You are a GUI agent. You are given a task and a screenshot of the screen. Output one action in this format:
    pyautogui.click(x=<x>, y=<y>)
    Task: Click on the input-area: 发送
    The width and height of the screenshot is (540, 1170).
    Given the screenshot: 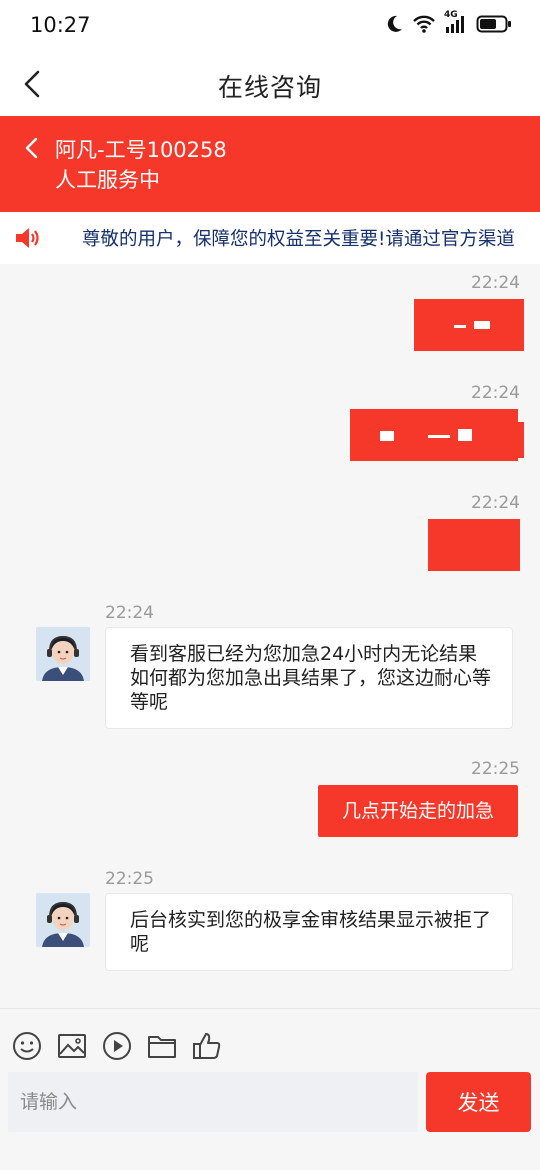 What is the action you would take?
    pyautogui.click(x=270, y=1120)
    